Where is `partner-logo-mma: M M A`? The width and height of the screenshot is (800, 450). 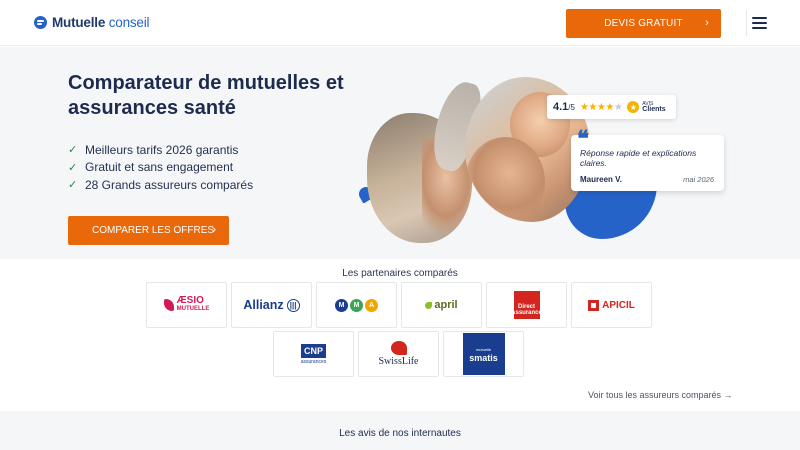
partner-logo-mma: M M A is located at coordinates (356, 305).